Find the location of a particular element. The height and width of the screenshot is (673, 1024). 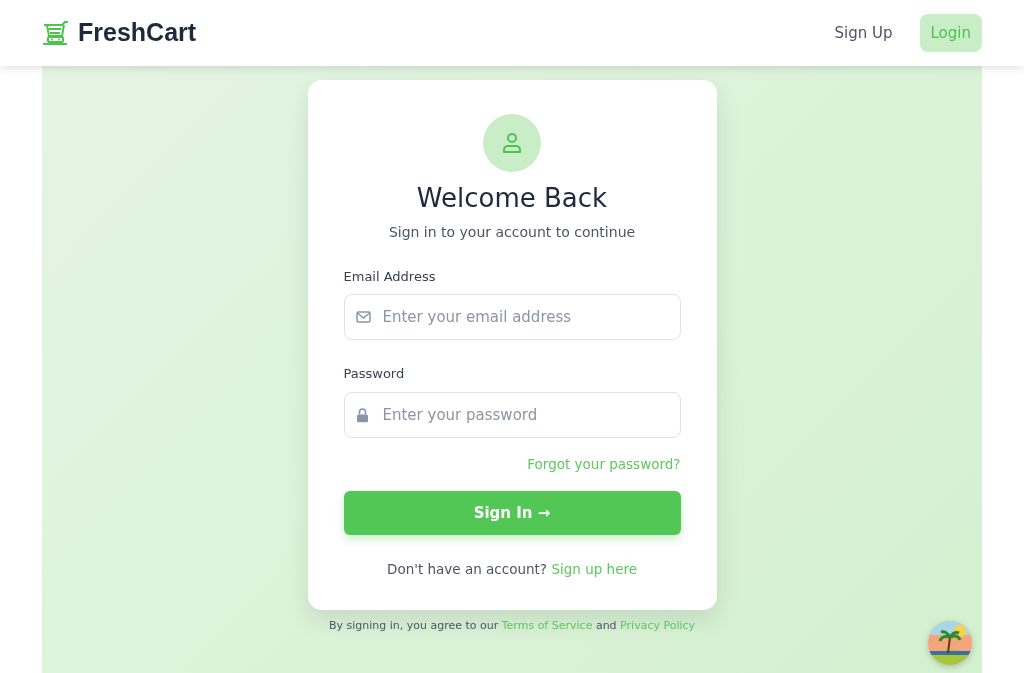

user-icon is located at coordinates (512, 143).